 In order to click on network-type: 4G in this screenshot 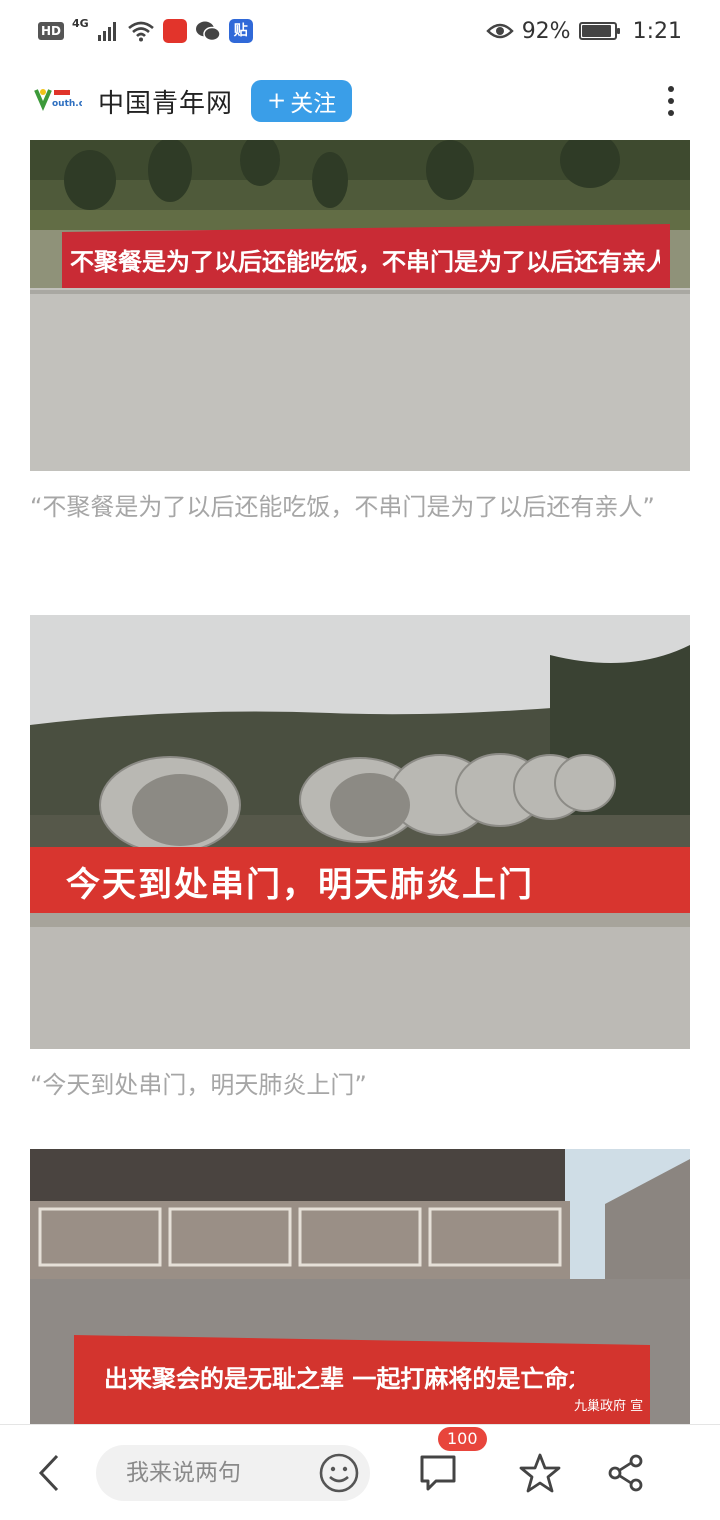, I will do `click(80, 23)`.